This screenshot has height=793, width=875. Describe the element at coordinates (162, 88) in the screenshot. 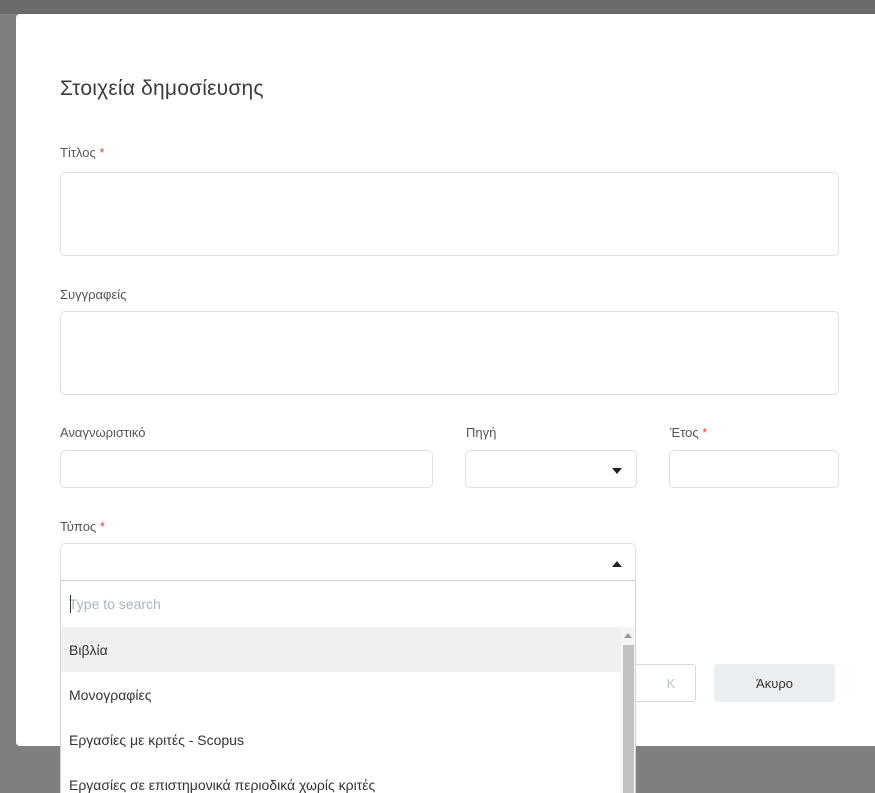

I see `dialog-title: Στοιχεία δημοσίευσης` at that location.